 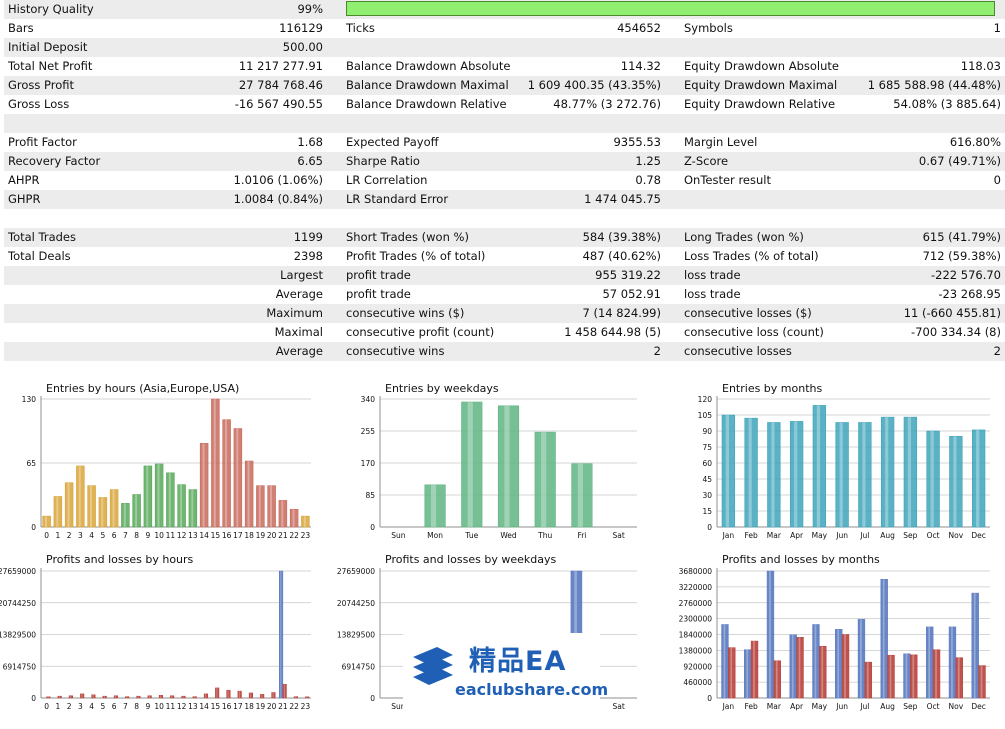 What do you see at coordinates (306, 535) in the screenshot?
I see `x-tick-label: 23` at bounding box center [306, 535].